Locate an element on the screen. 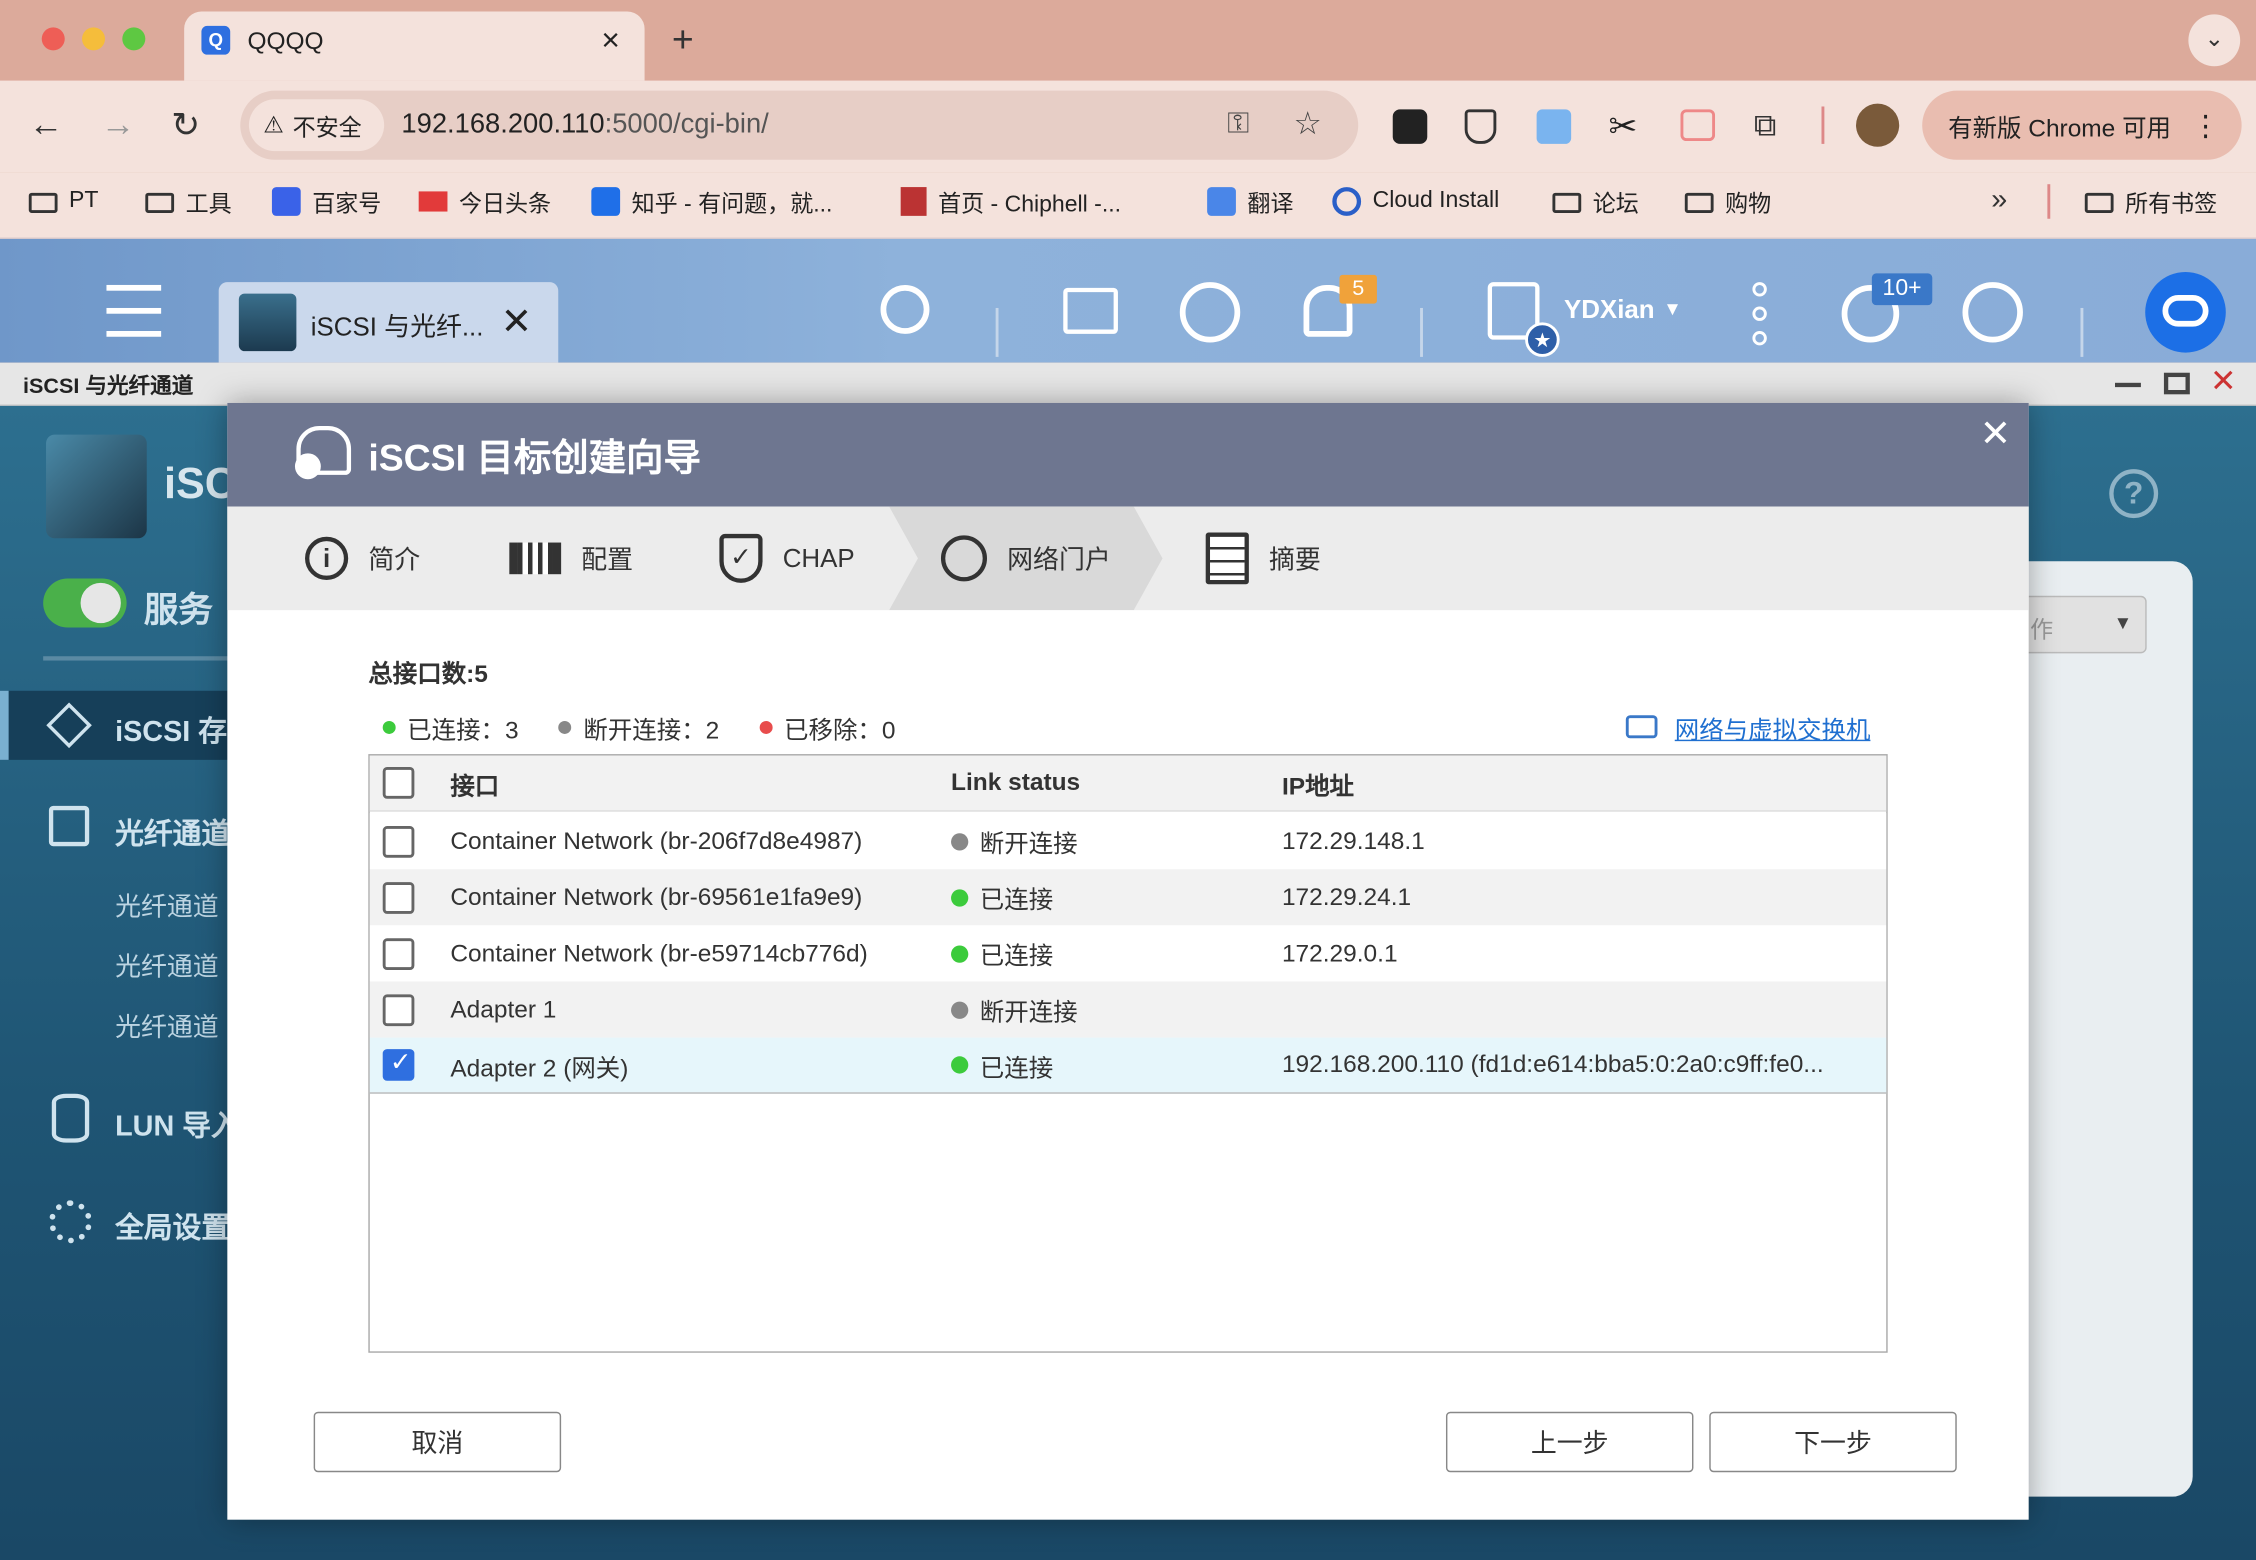  sidebar-item-fc: 光纤通道 is located at coordinates (172, 831).